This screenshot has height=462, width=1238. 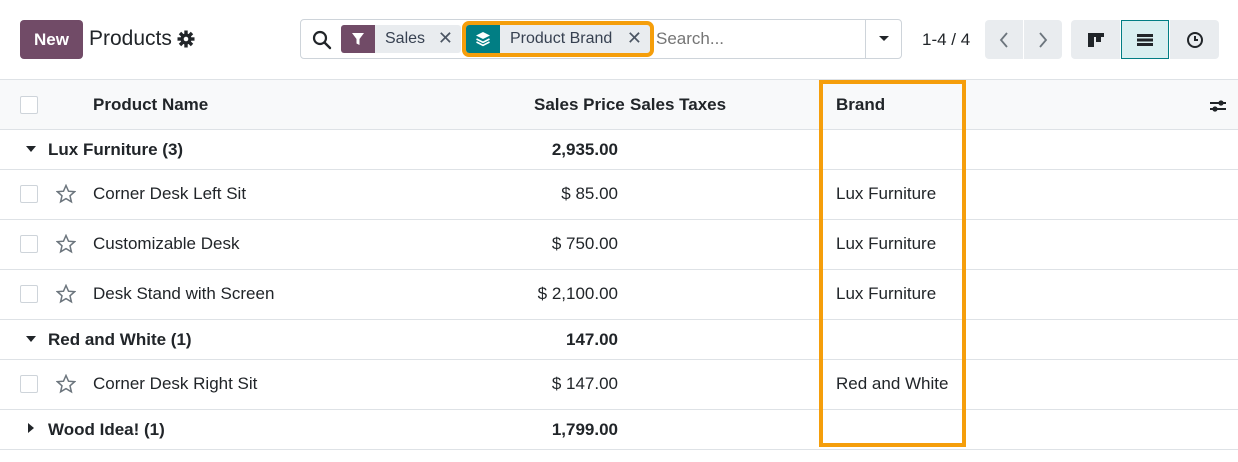 I want to click on group-total: 2,935.00, so click(x=584, y=149).